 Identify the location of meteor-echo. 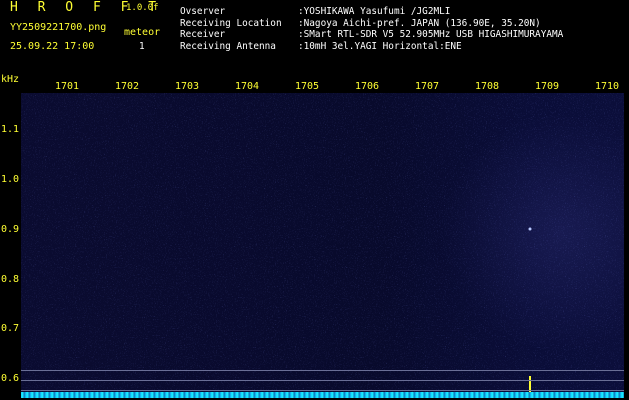
(530, 229).